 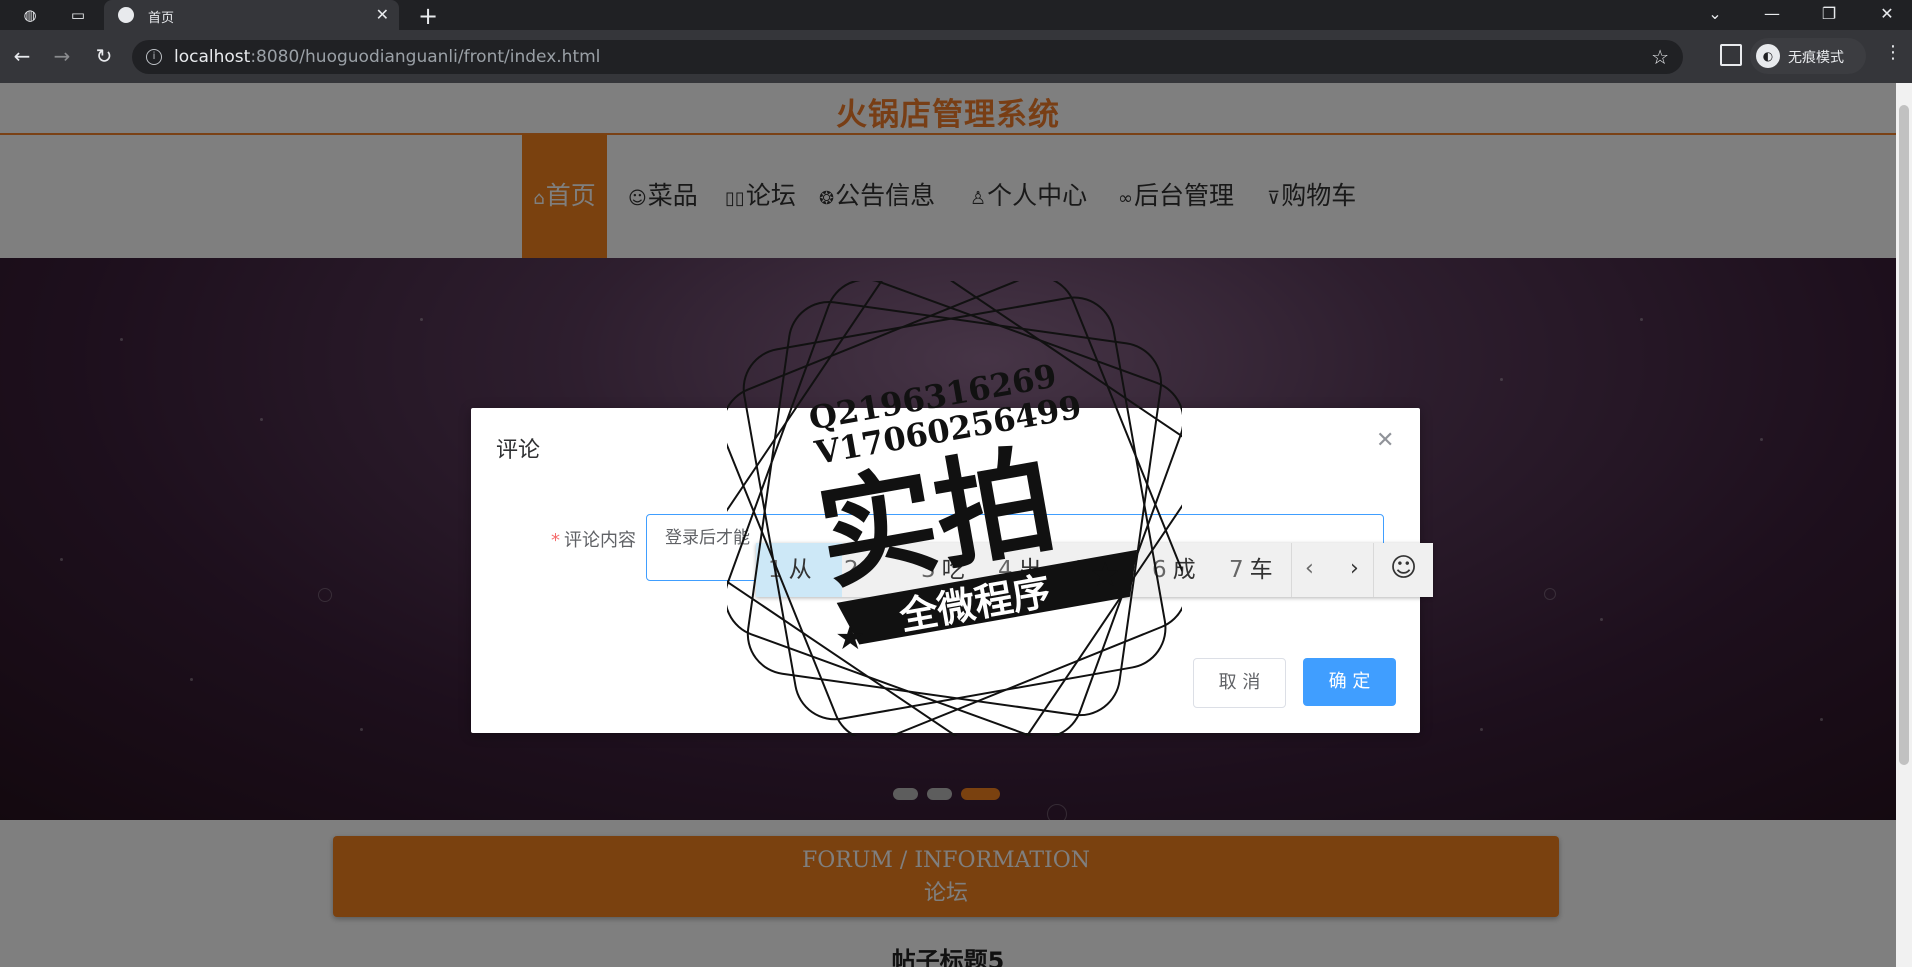 I want to click on incognito-label: 无痕模式, so click(x=1816, y=58).